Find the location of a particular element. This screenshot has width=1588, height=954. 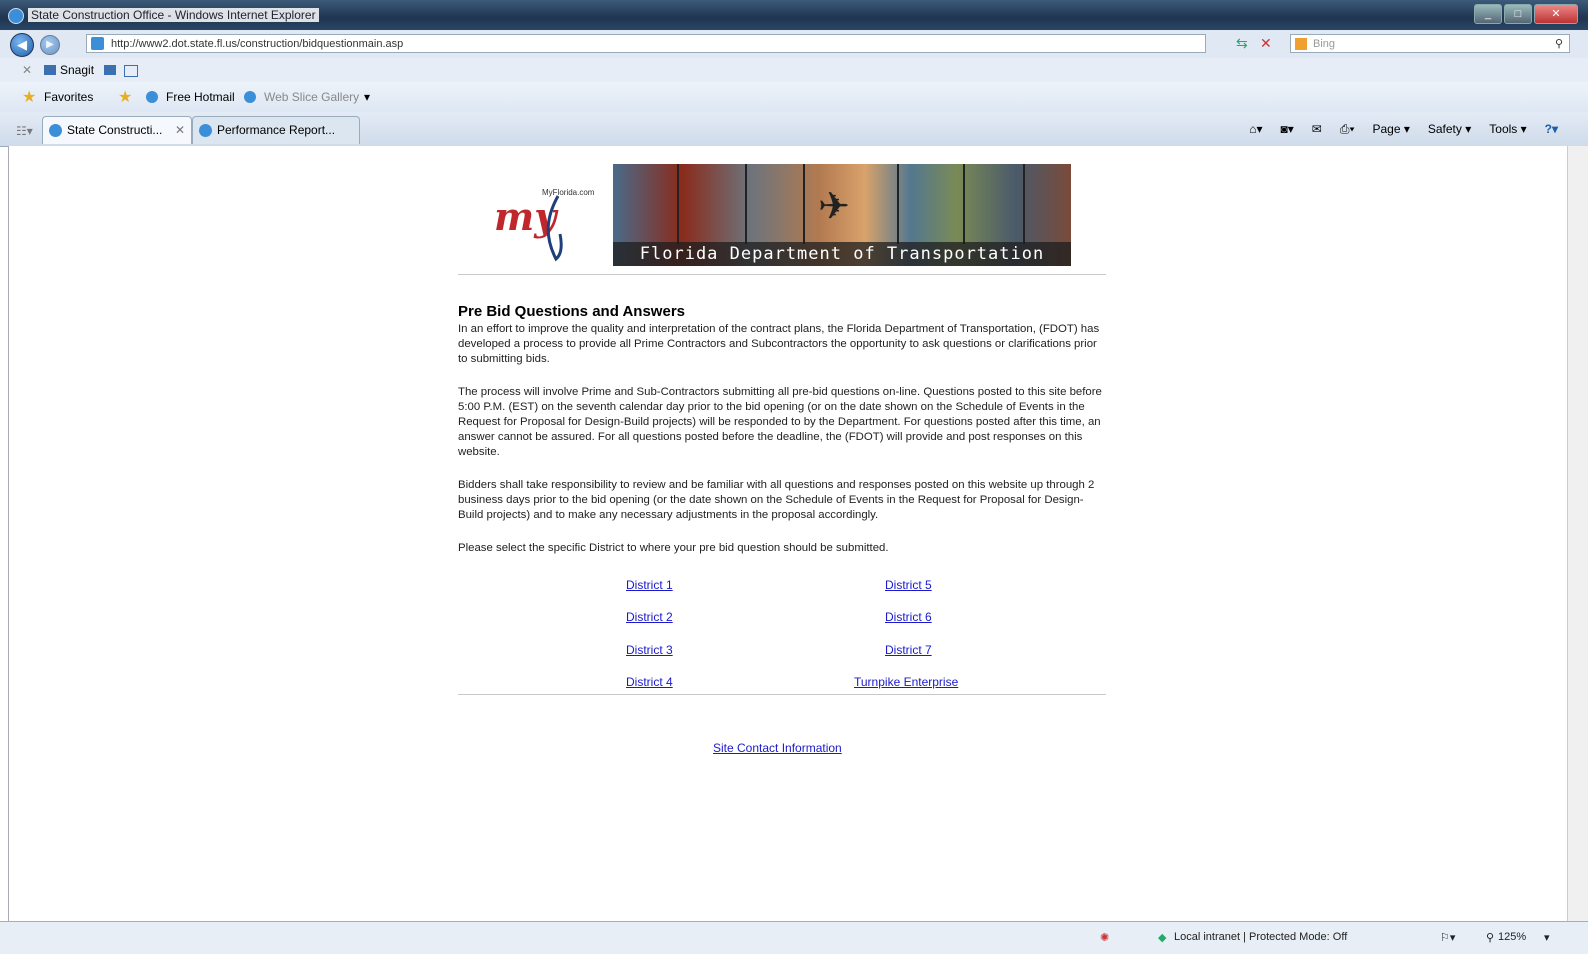

home-icon: ⌂▾ is located at coordinates (1255, 129).